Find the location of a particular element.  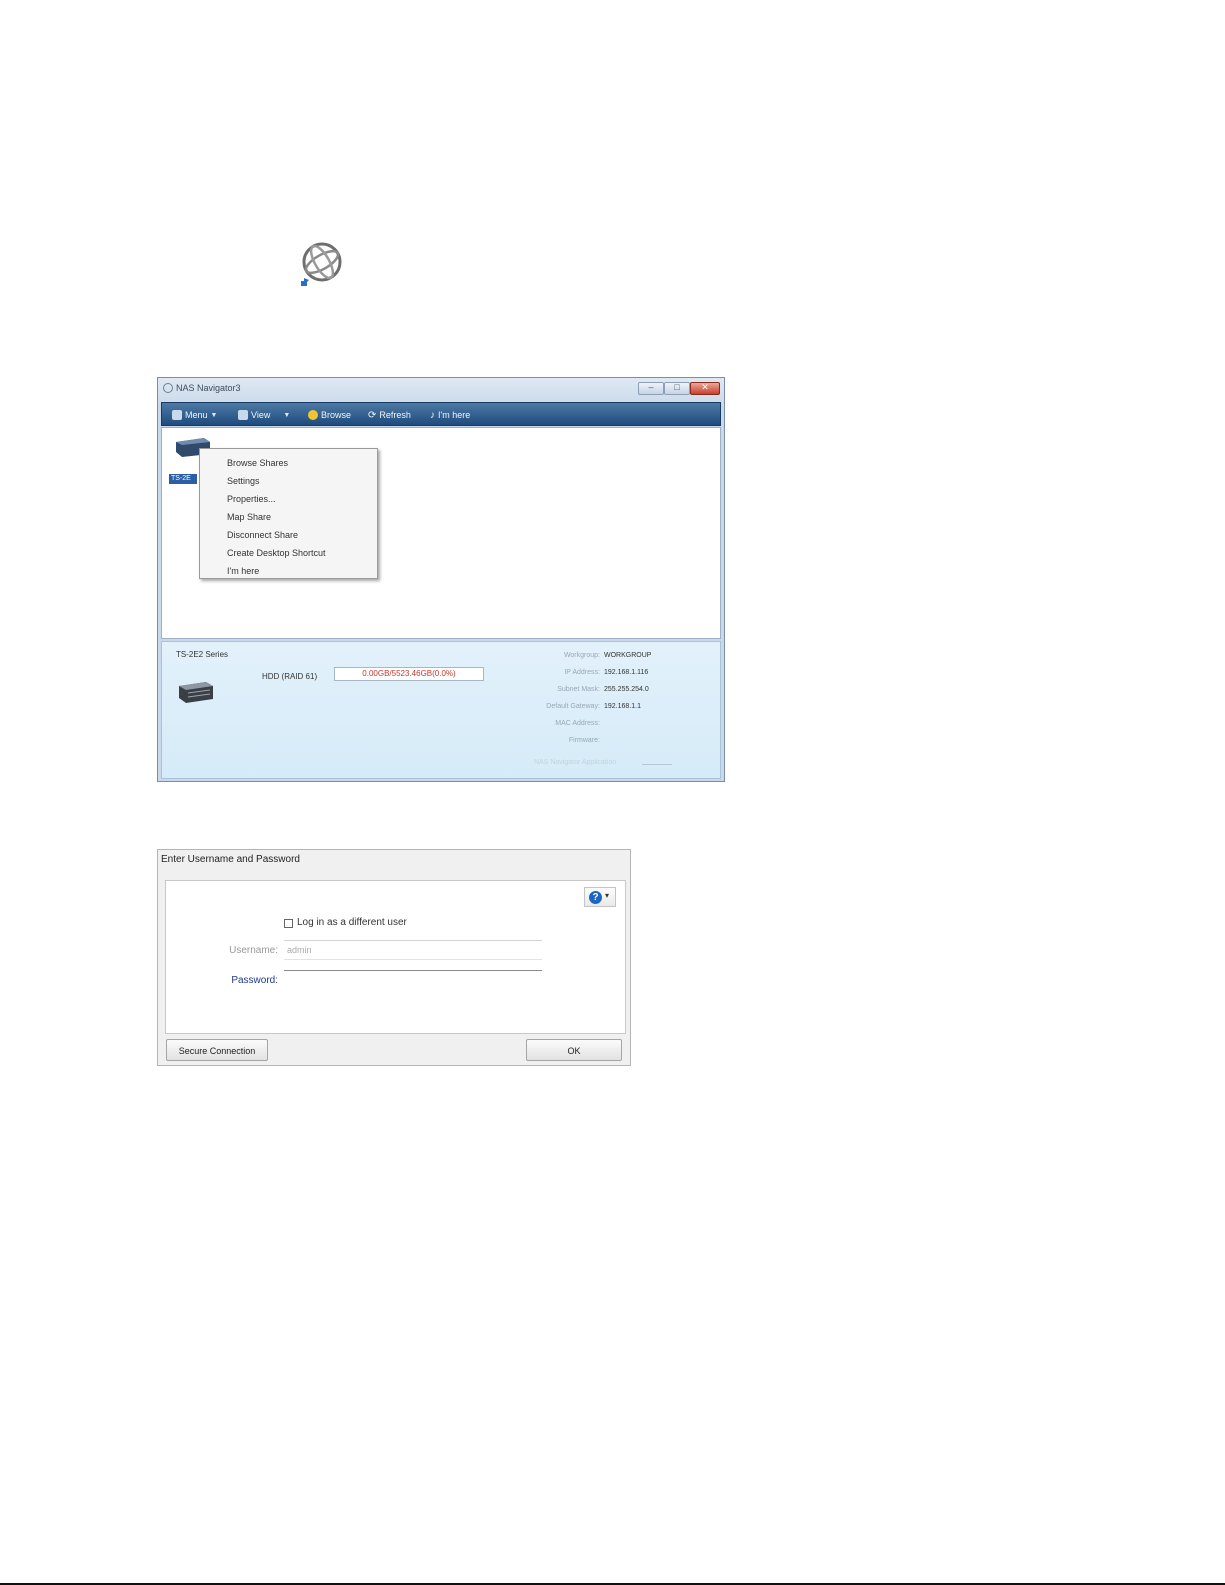

menu-label: Menu is located at coordinates (196, 415).